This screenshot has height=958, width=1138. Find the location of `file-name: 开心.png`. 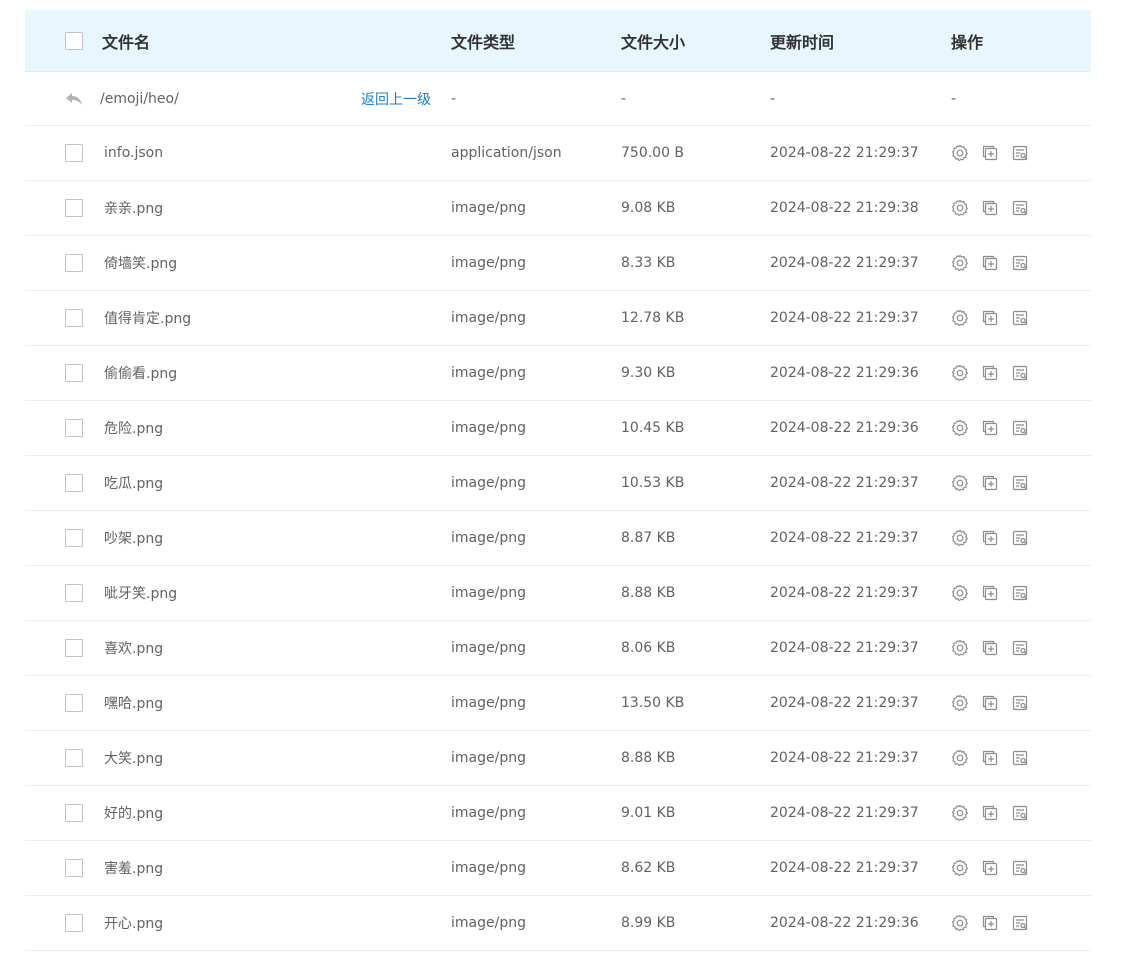

file-name: 开心.png is located at coordinates (133, 923).